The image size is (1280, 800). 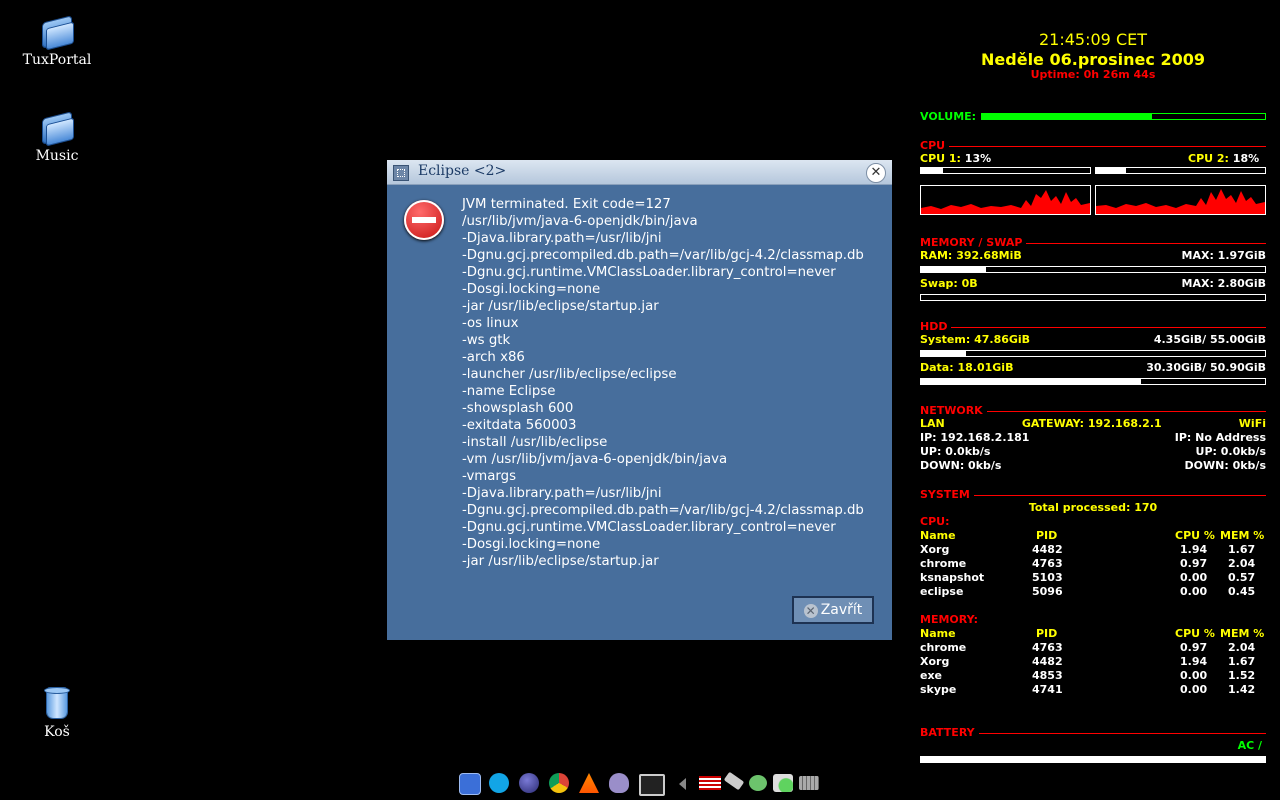 What do you see at coordinates (1093, 74) in the screenshot?
I see `uptime: Uptime: 0h 26m 44s` at bounding box center [1093, 74].